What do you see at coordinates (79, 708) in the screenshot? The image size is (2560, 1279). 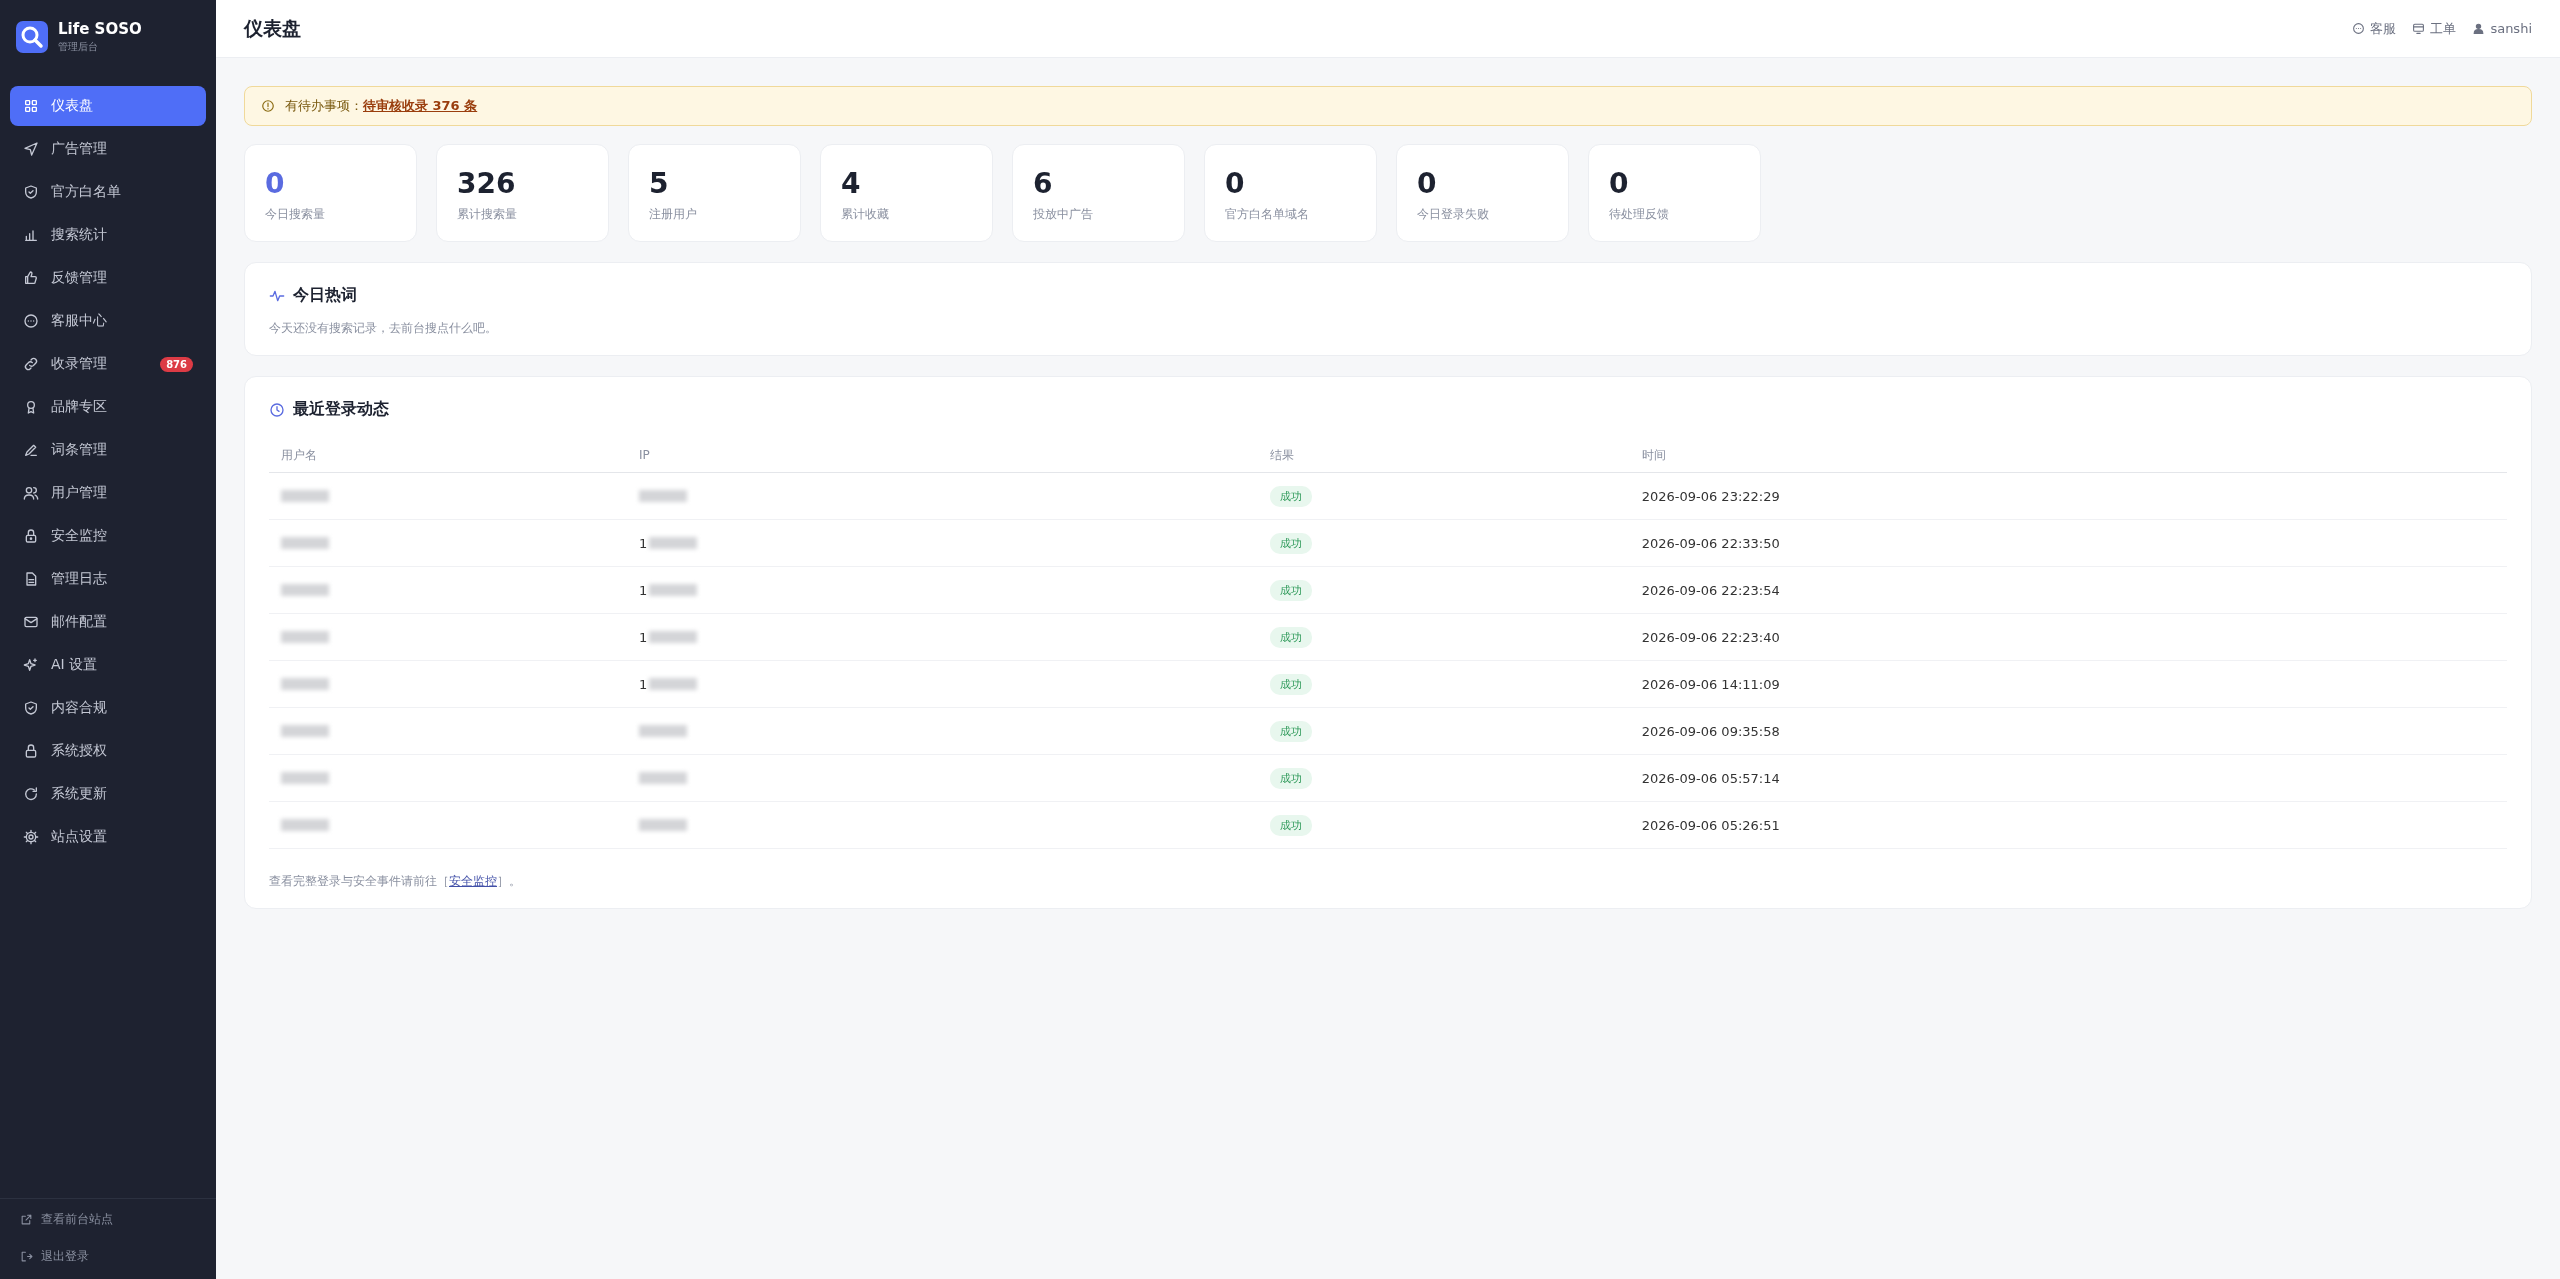 I see `sidebar-item-label: 内容合规` at bounding box center [79, 708].